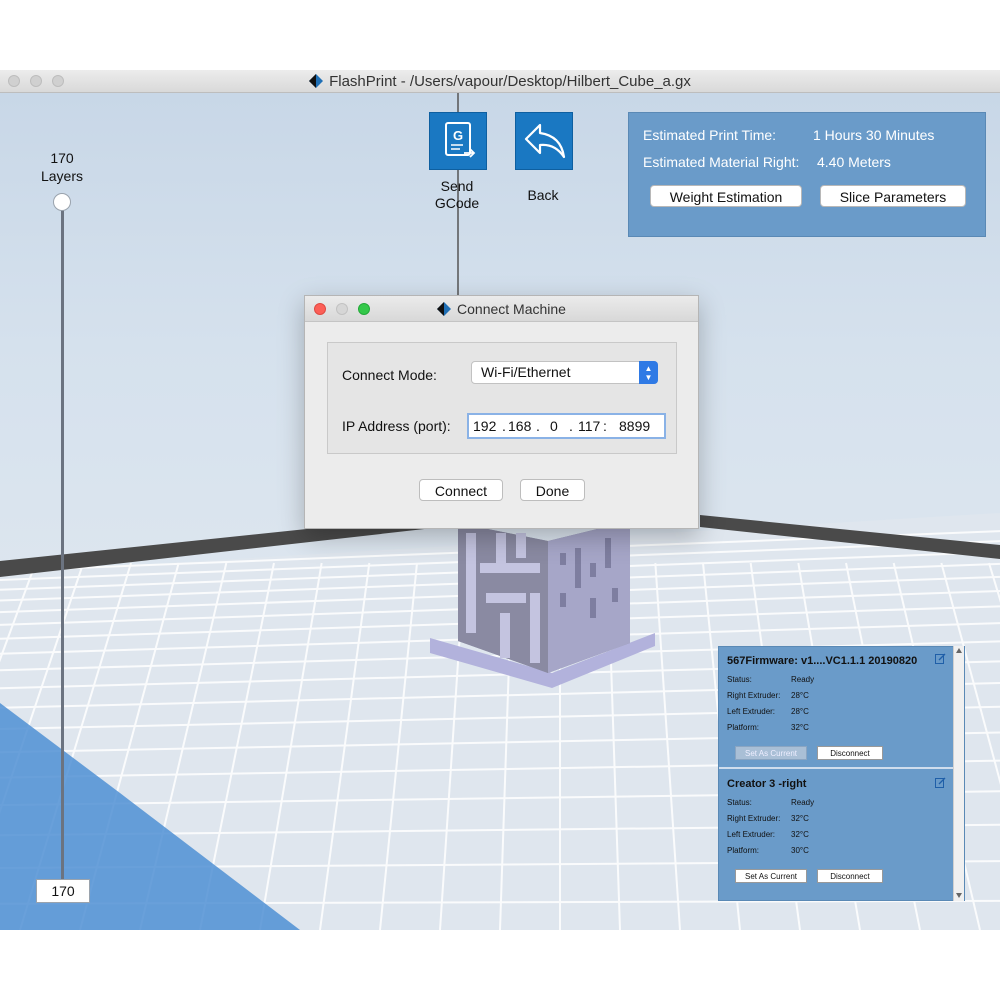 The image size is (1000, 1000). I want to click on done-button: Done, so click(552, 490).